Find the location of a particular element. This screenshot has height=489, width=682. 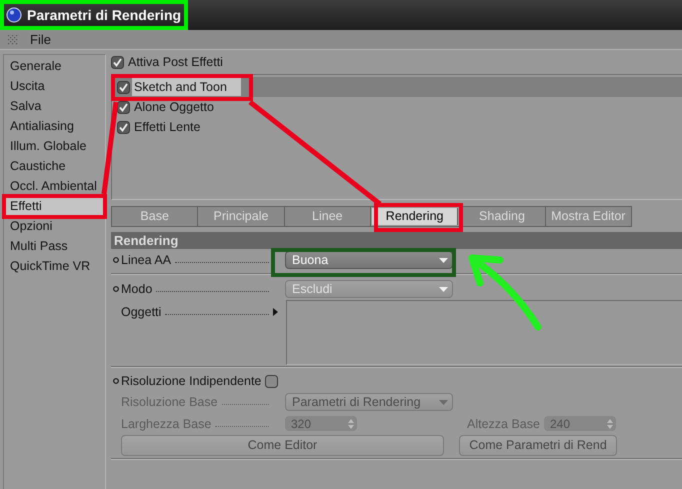

sidebar-item: Opzioni is located at coordinates (54, 226).